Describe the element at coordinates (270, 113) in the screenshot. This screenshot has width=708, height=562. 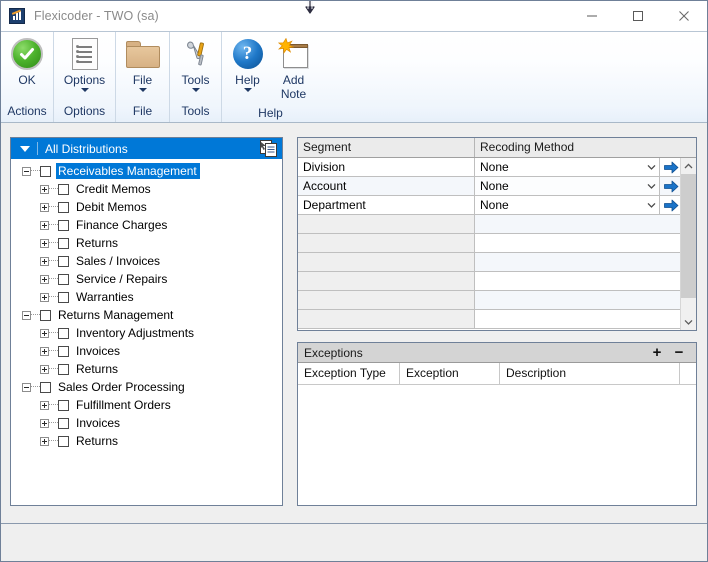
I see `ribbon-group-label-help: Help` at that location.